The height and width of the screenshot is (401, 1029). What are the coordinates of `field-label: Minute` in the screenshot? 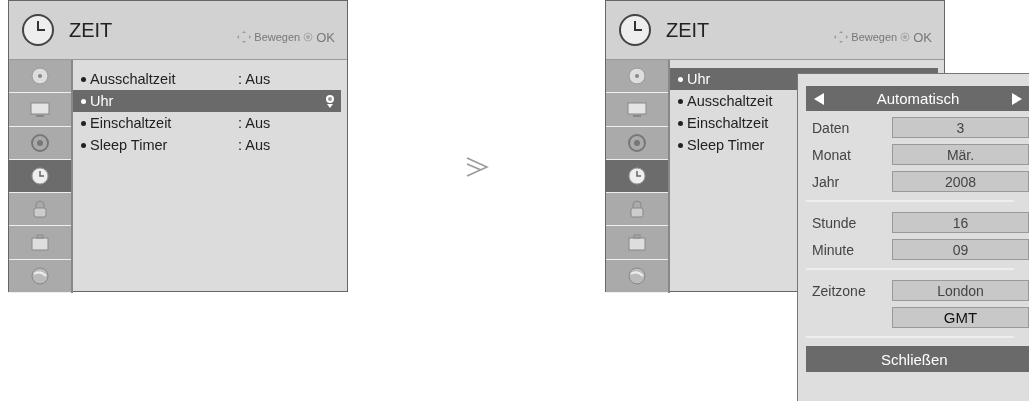 It's located at (833, 249).